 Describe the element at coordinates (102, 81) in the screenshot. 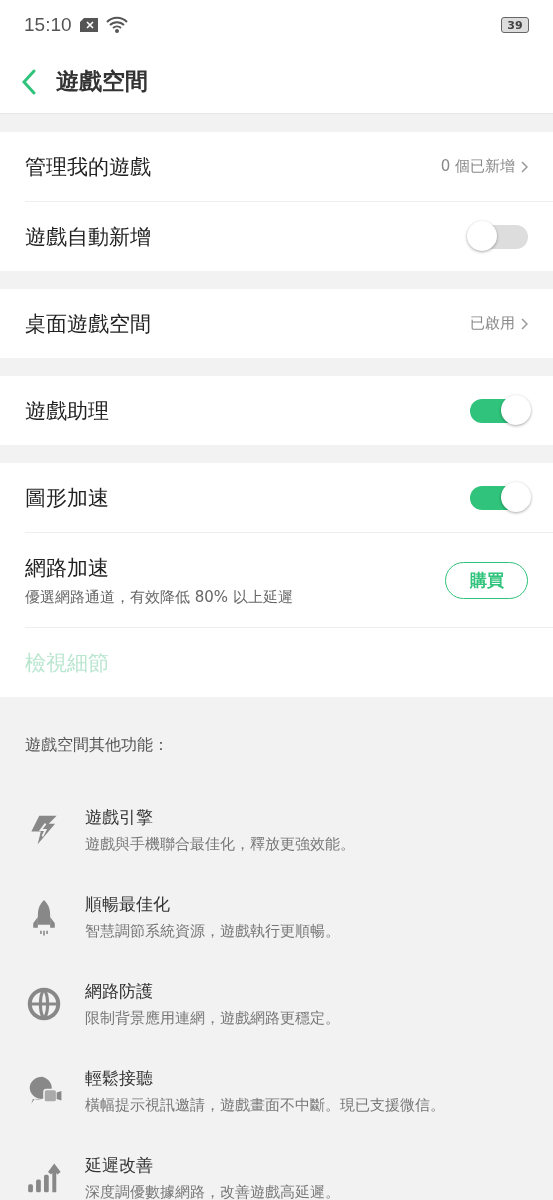

I see `page-title: 遊戲空間` at that location.